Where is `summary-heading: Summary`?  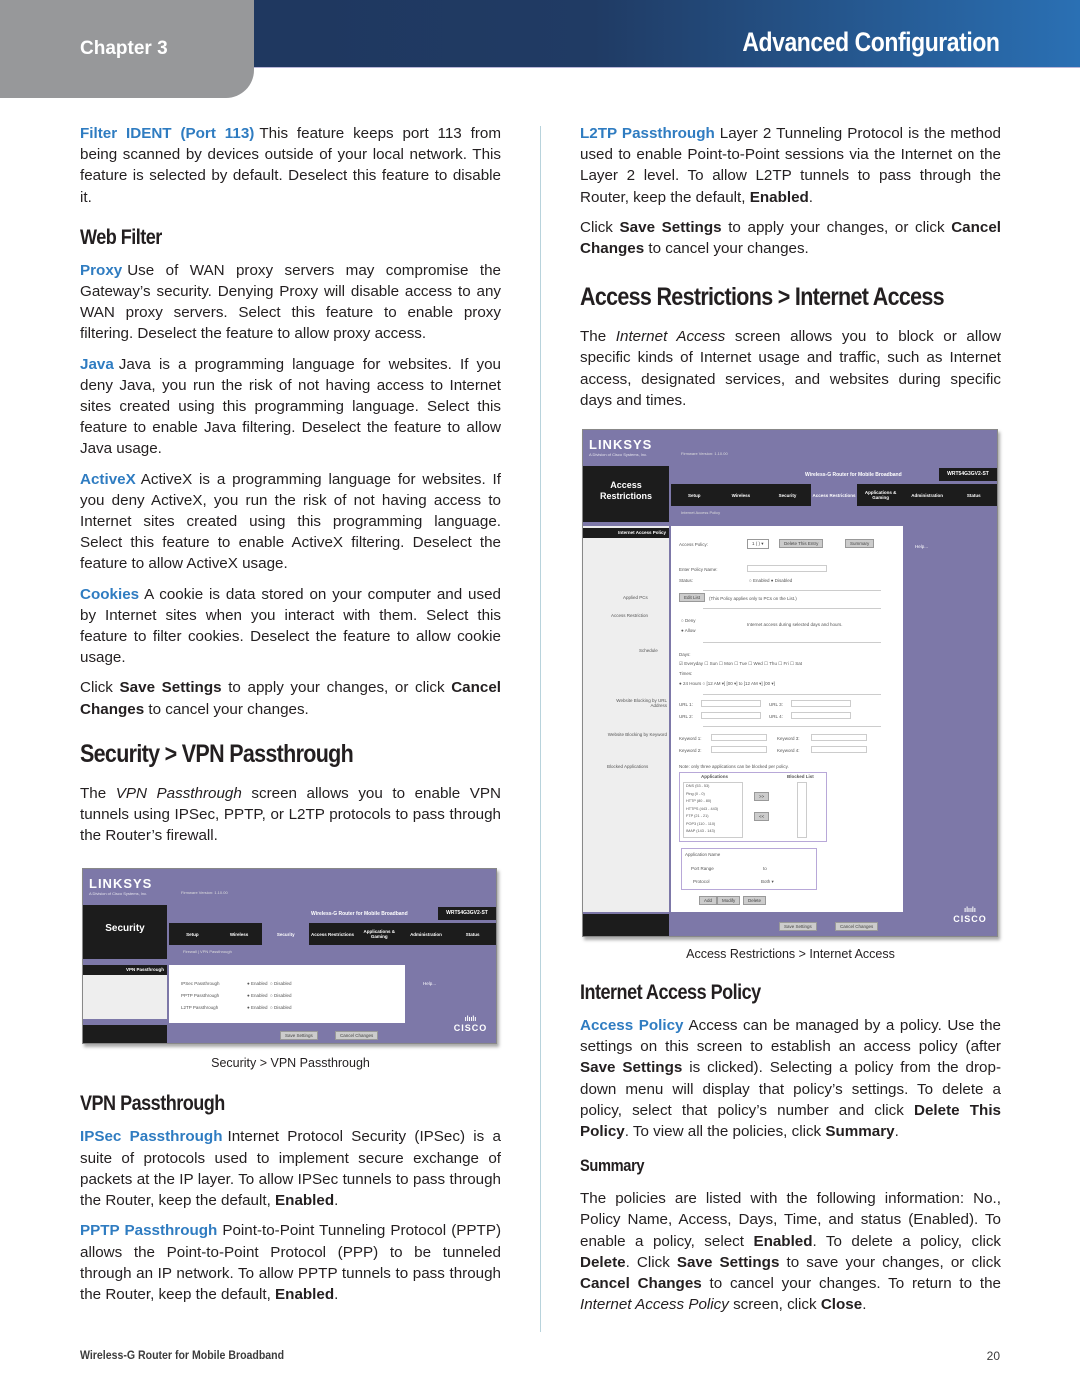
summary-heading: Summary is located at coordinates (612, 1166).